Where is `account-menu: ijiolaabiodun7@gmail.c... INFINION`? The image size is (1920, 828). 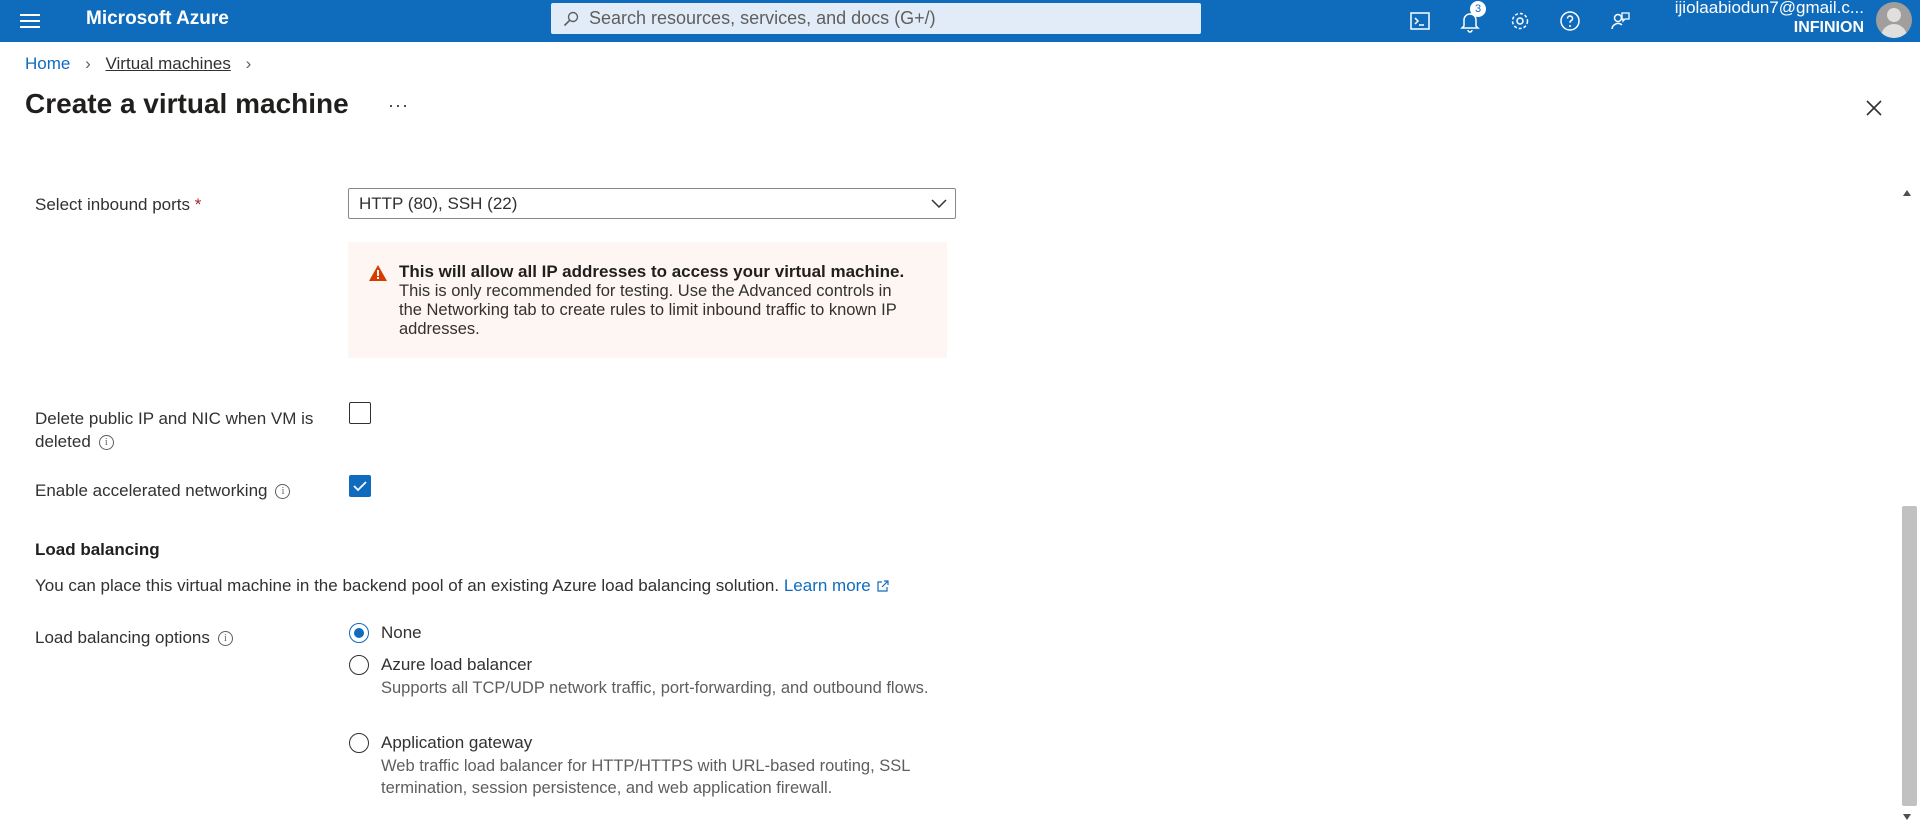
account-menu: ijiolaabiodun7@gmail.c... INFINION is located at coordinates (1769, 19).